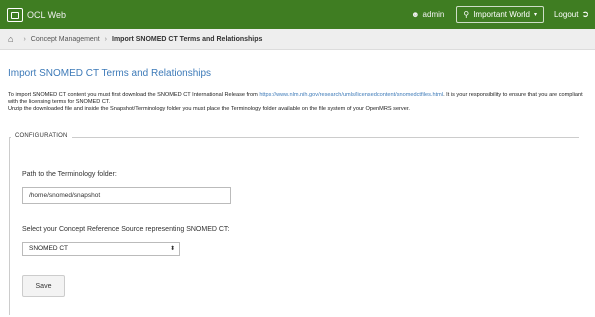 The height and width of the screenshot is (317, 595). What do you see at coordinates (415, 14) in the screenshot?
I see `person-icon: ☻` at bounding box center [415, 14].